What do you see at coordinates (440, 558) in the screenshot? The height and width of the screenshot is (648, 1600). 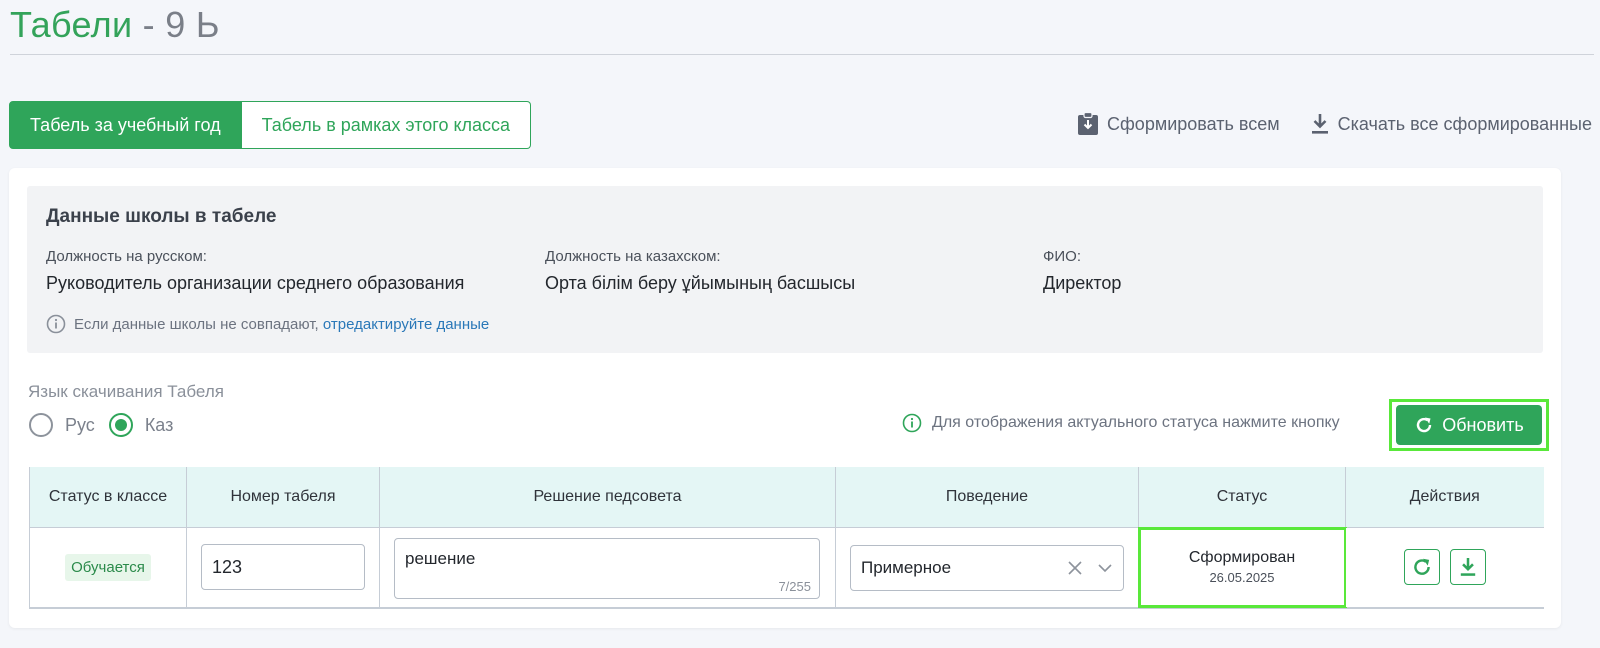 I see `decision-text: решение` at bounding box center [440, 558].